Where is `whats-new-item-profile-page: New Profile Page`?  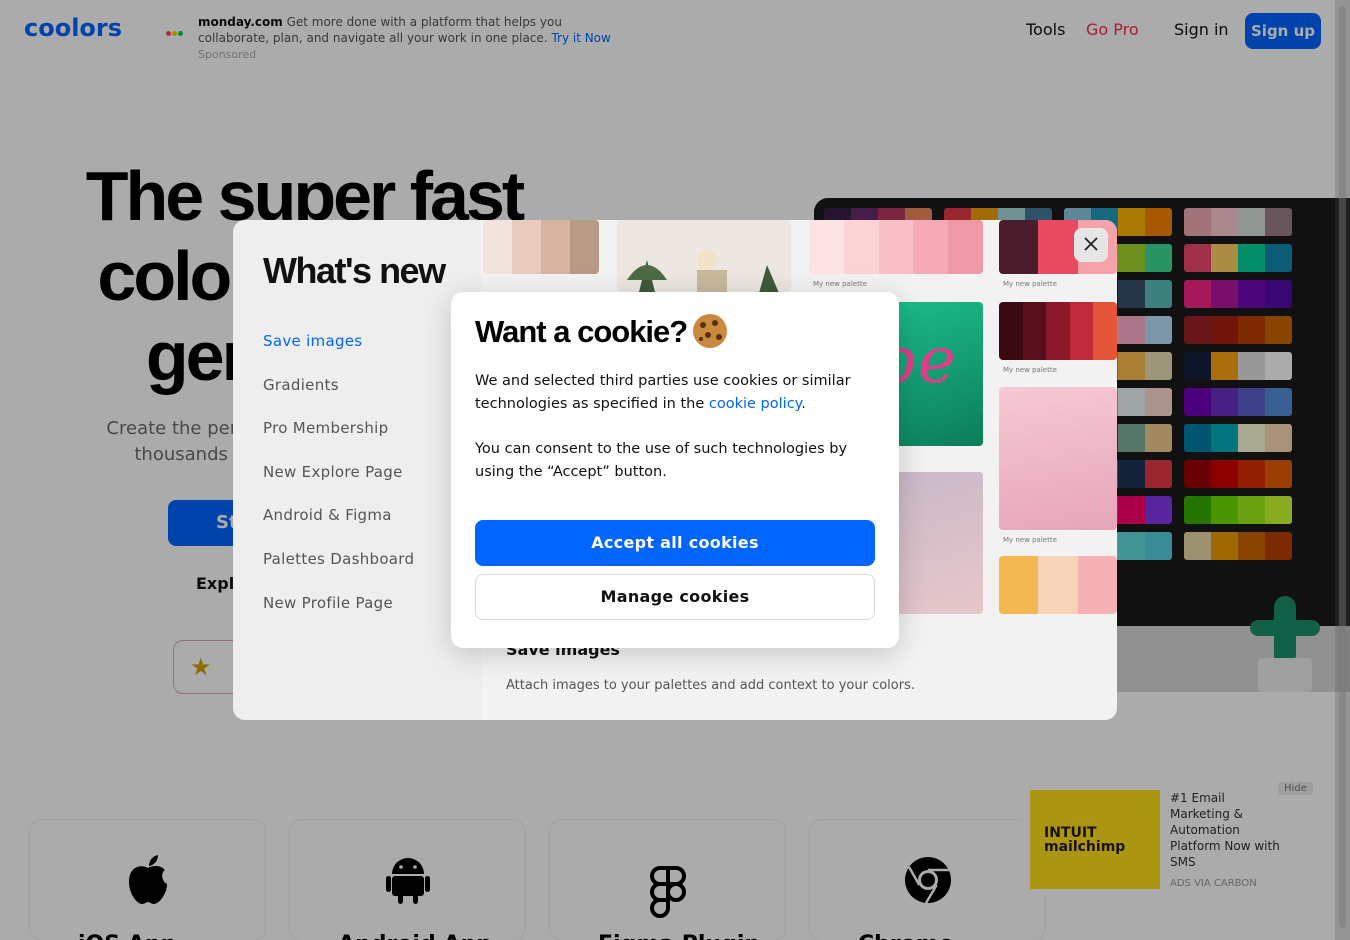
whats-new-item-profile-page: New Profile Page is located at coordinates (338, 614).